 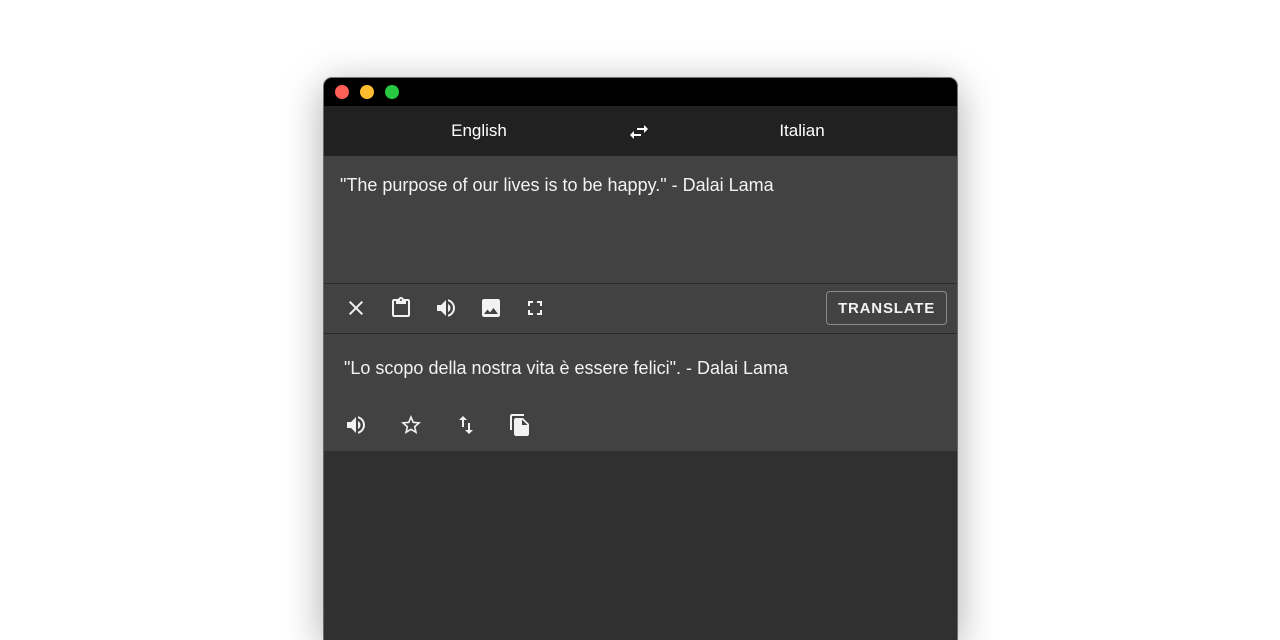 I want to click on window-maximize-button, so click(x=392, y=92).